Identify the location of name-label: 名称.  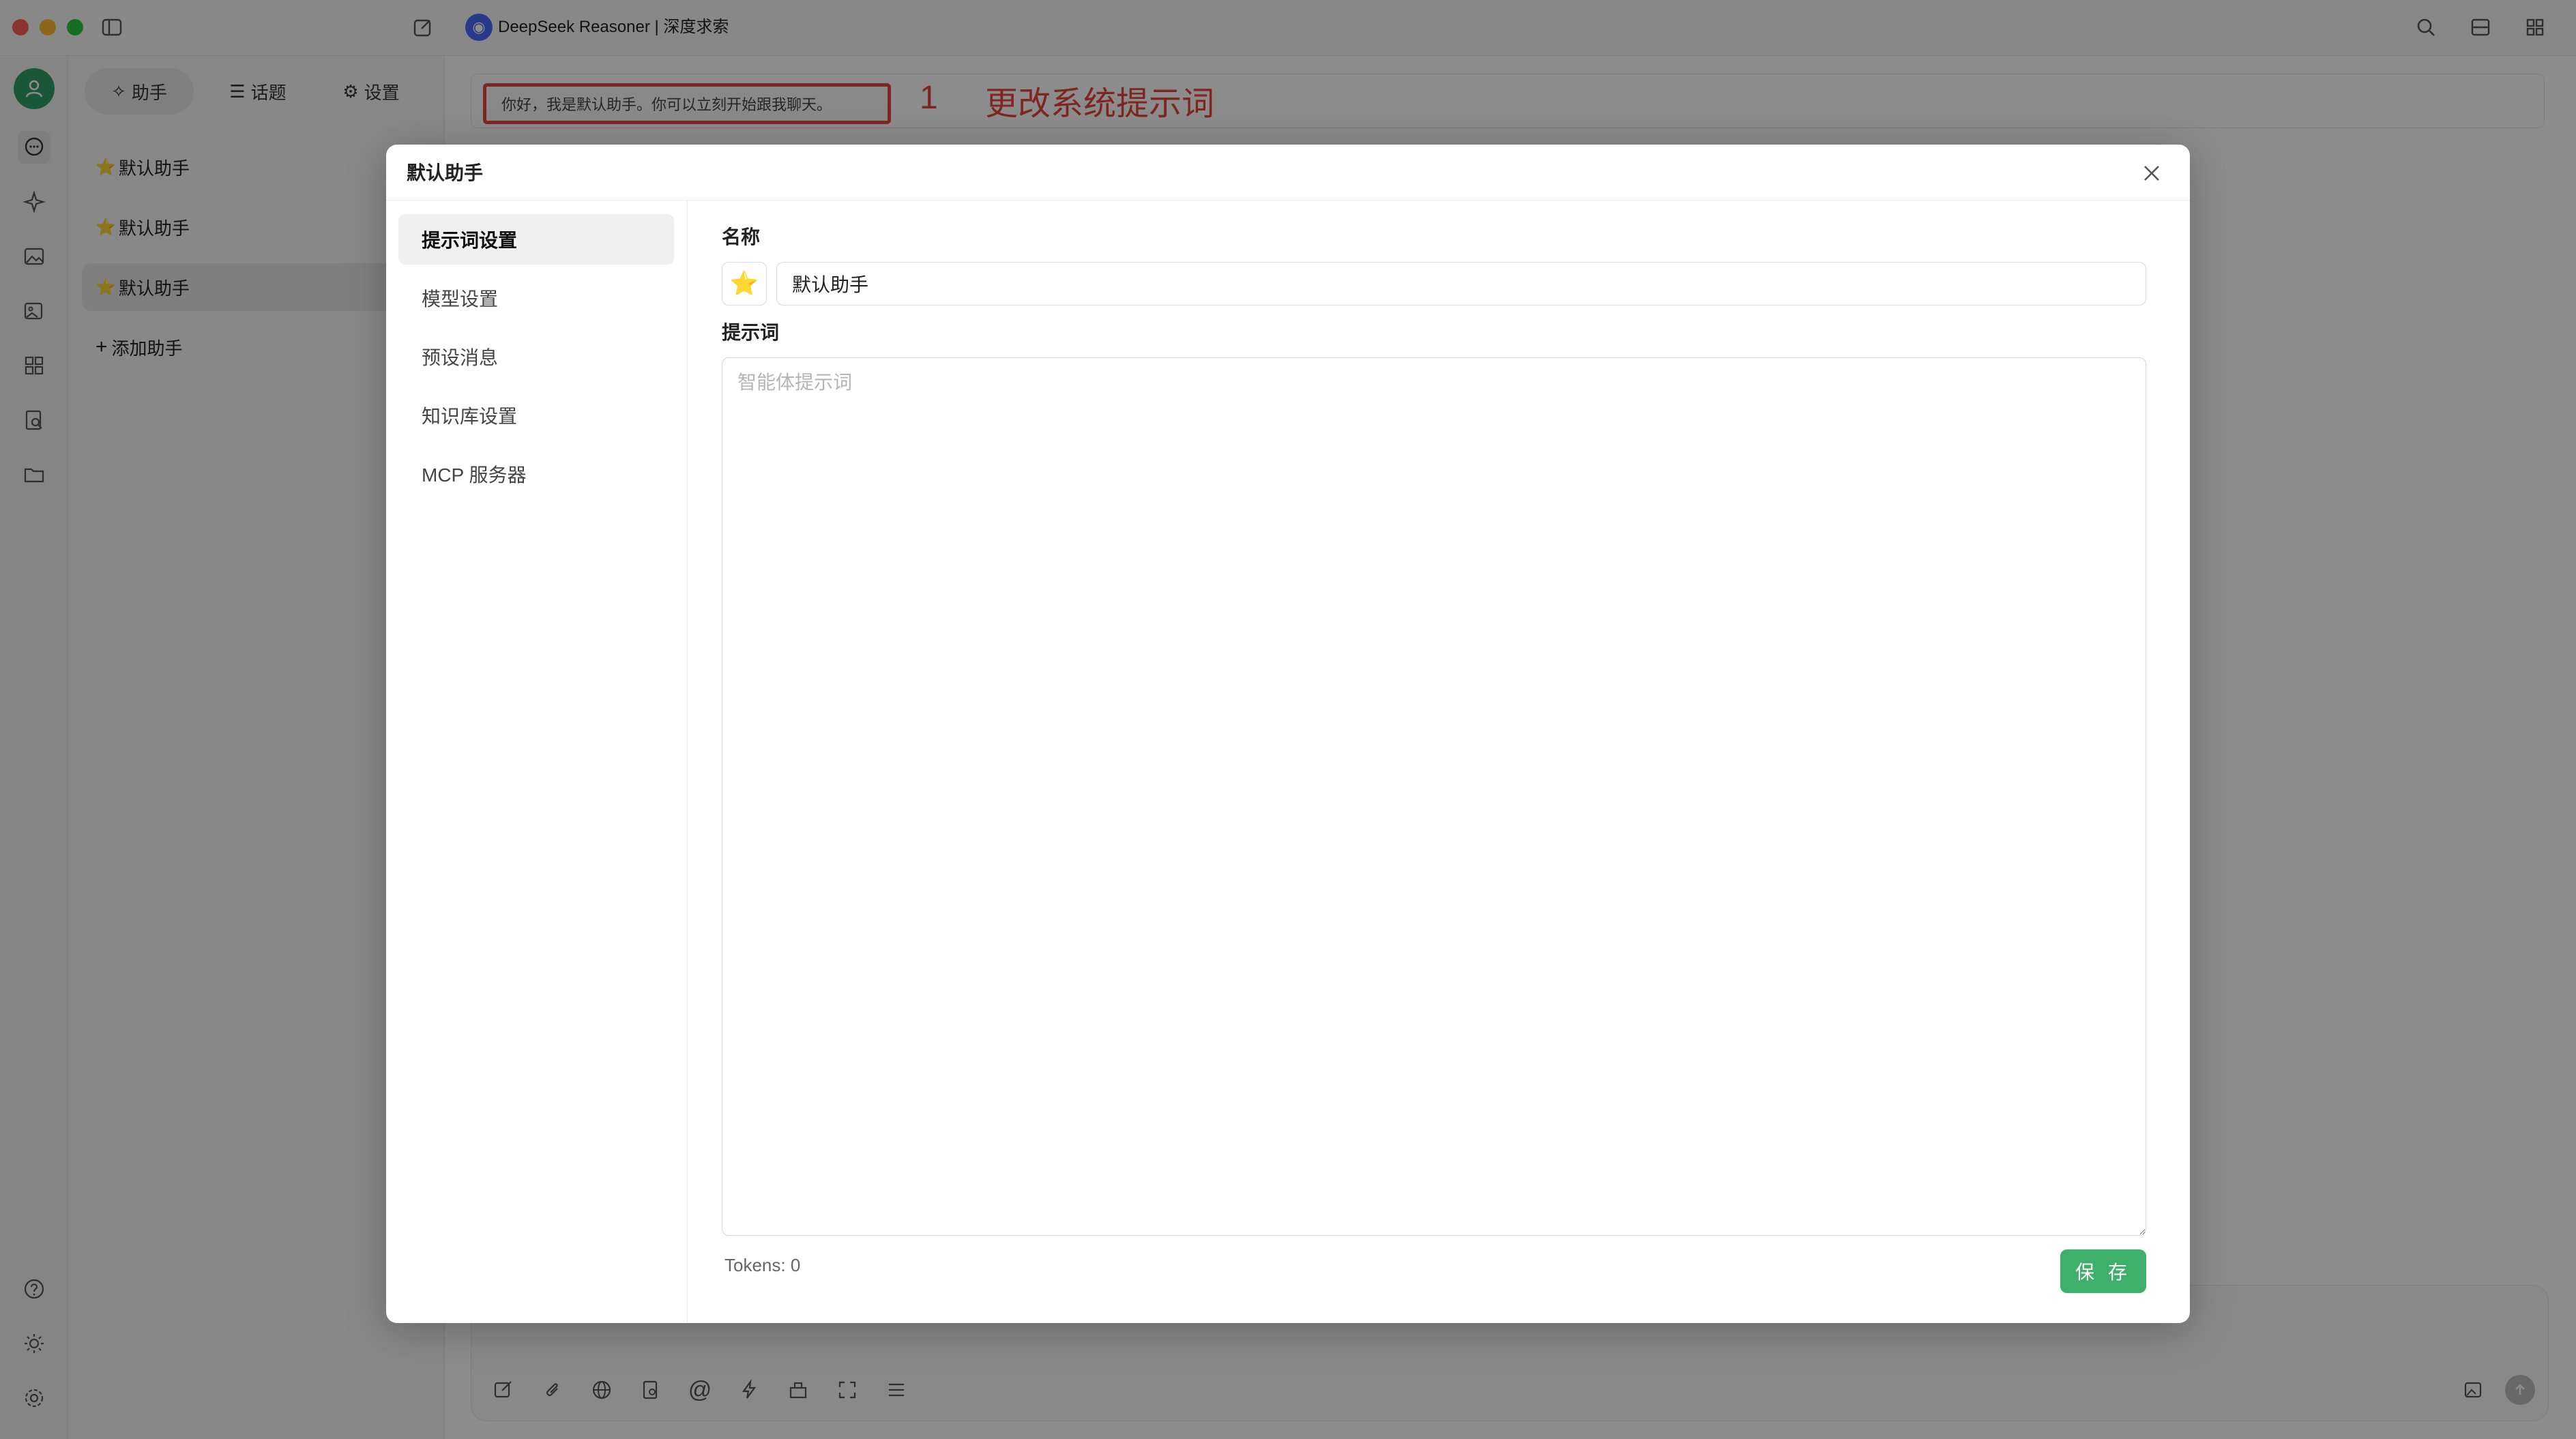
(741, 237).